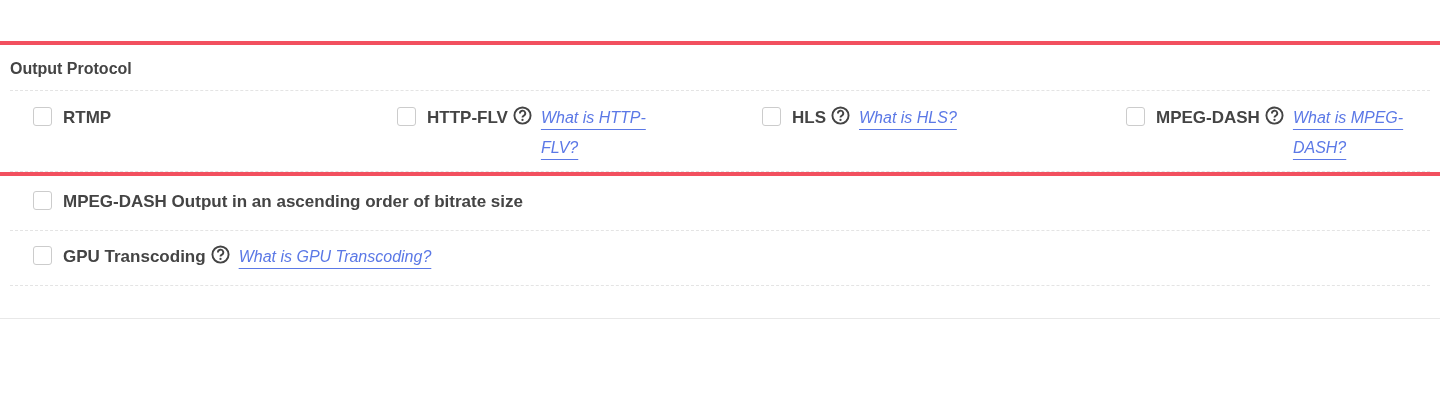  Describe the element at coordinates (908, 118) in the screenshot. I see `help-link: What is HLS?` at that location.